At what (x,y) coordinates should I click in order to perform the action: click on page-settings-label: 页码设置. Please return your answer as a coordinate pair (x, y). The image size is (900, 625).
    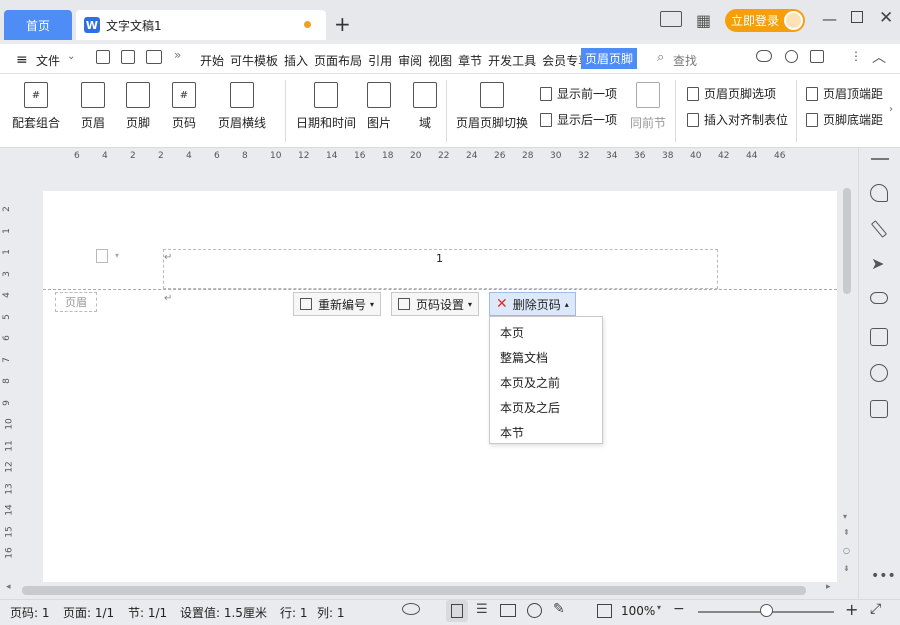
    Looking at the image, I should click on (440, 304).